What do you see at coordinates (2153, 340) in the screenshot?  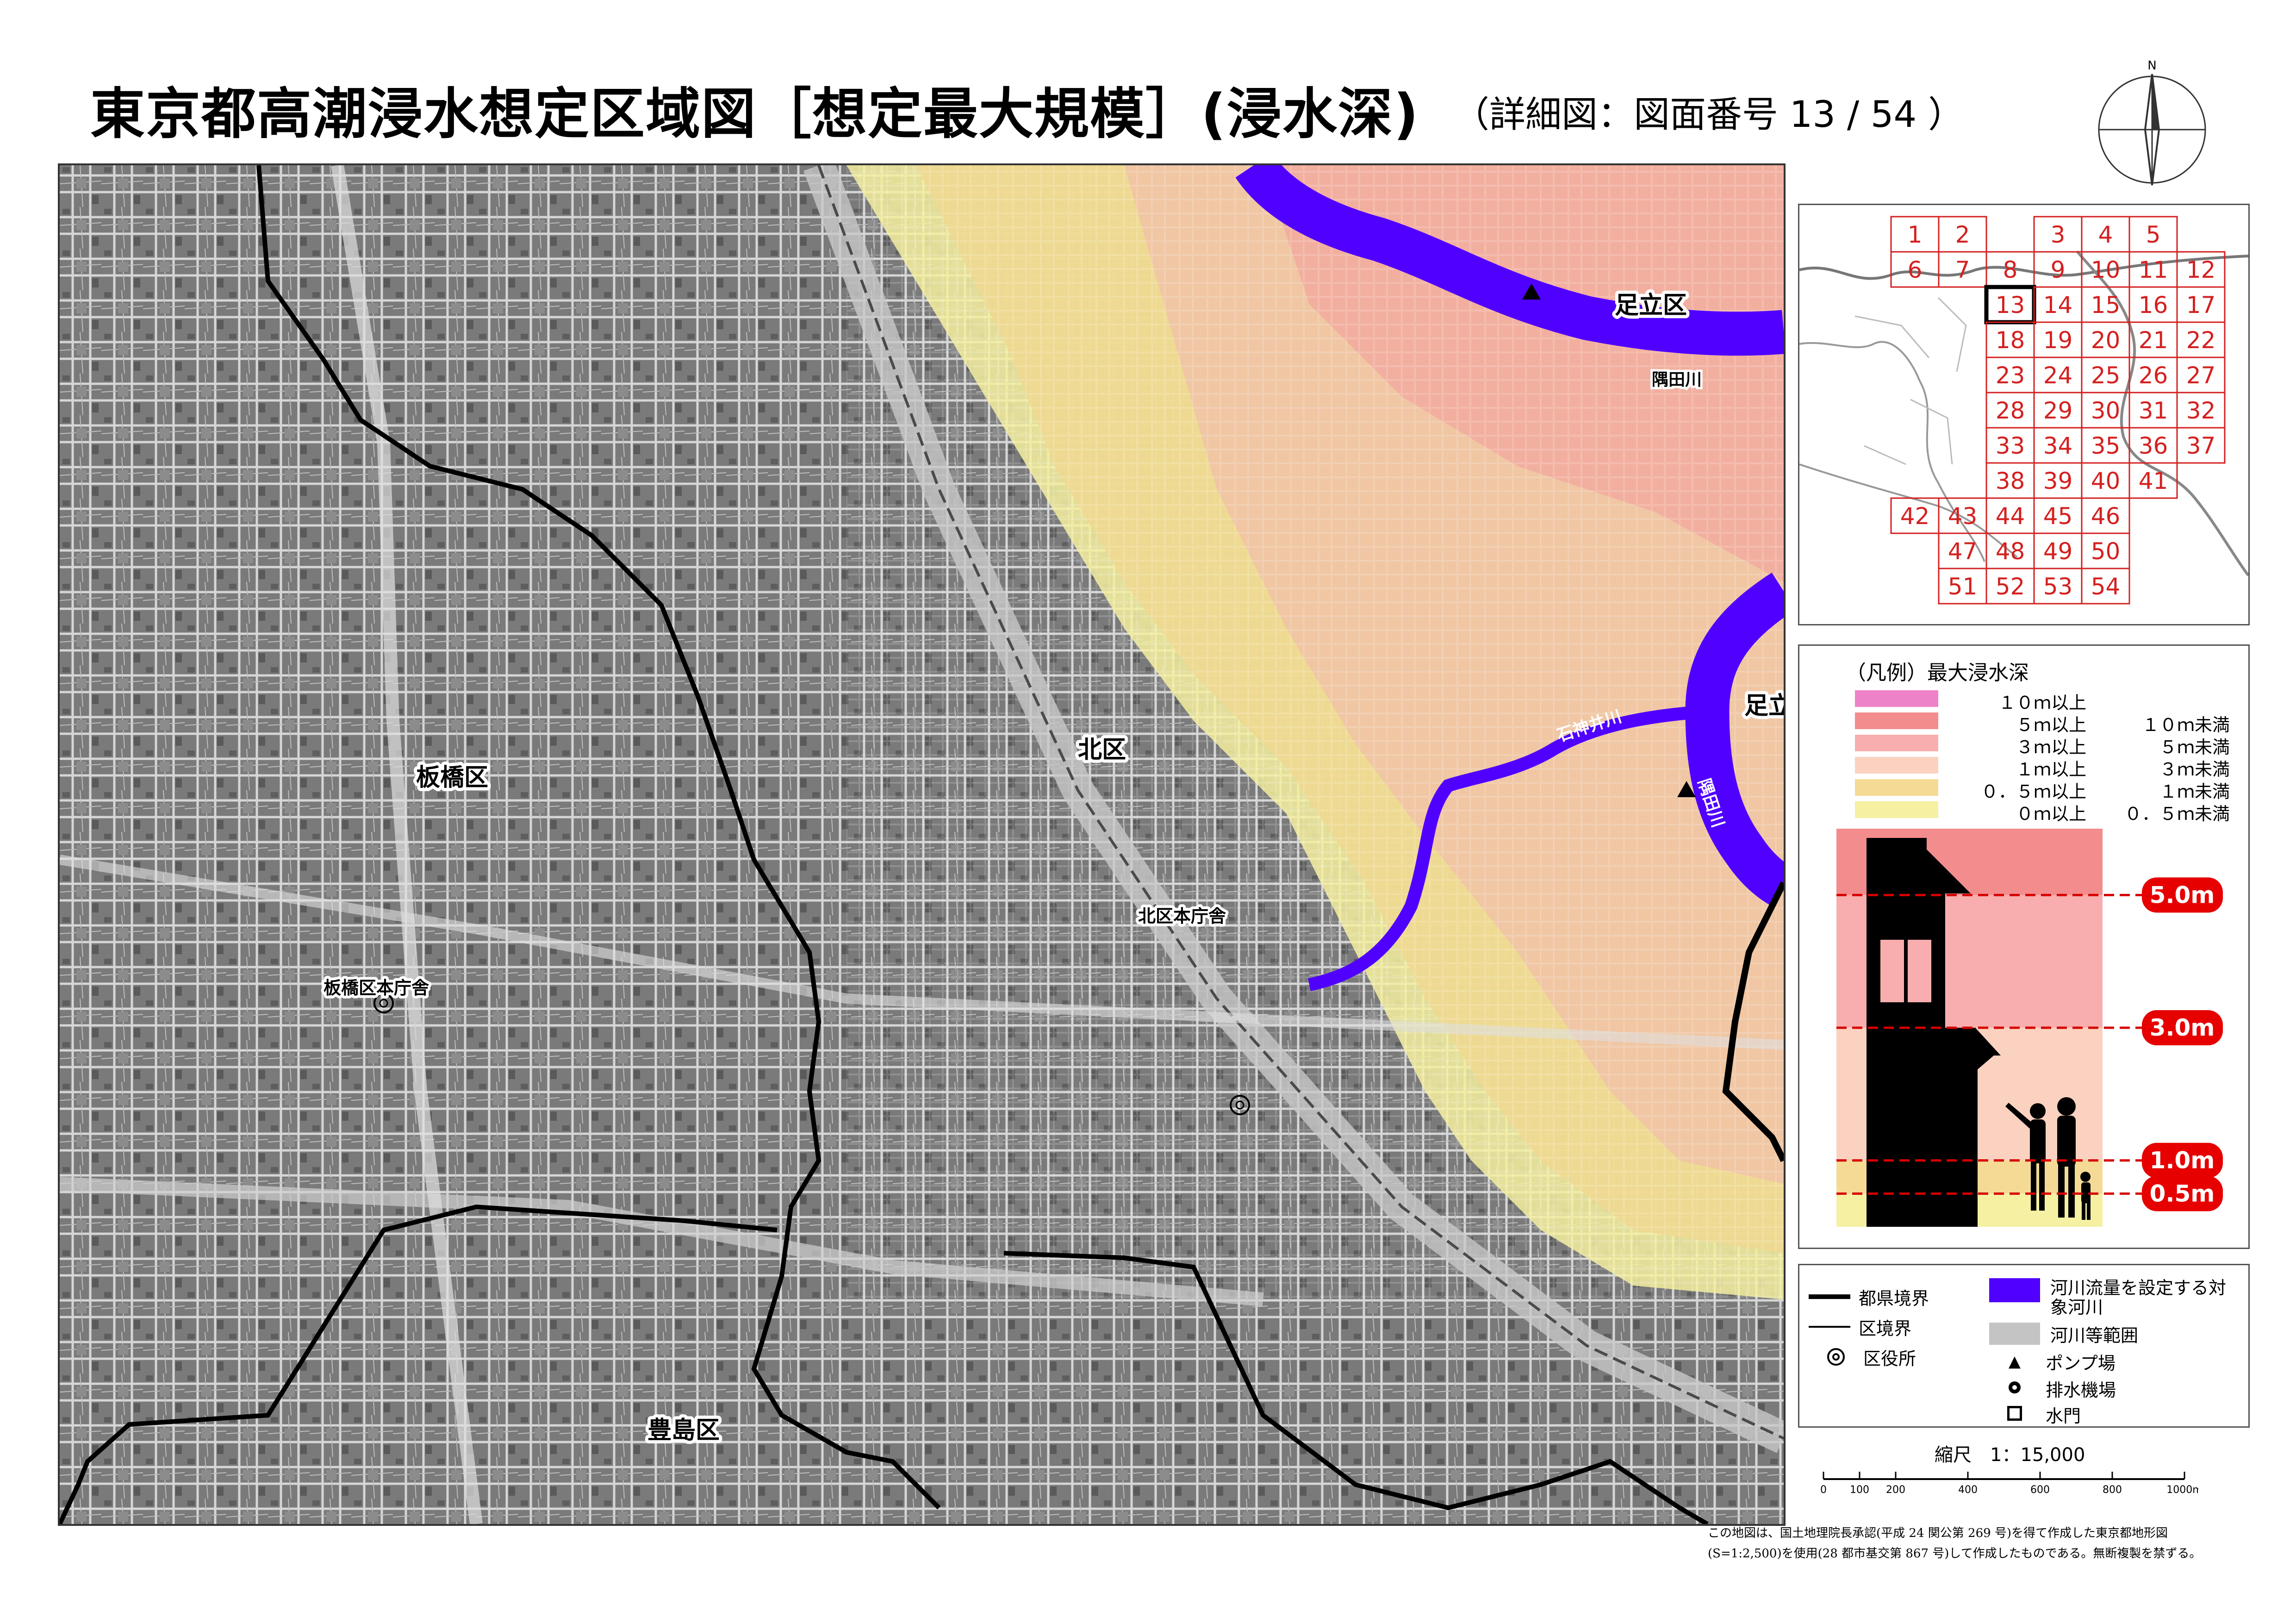 I see `index-sheet-number: 21` at bounding box center [2153, 340].